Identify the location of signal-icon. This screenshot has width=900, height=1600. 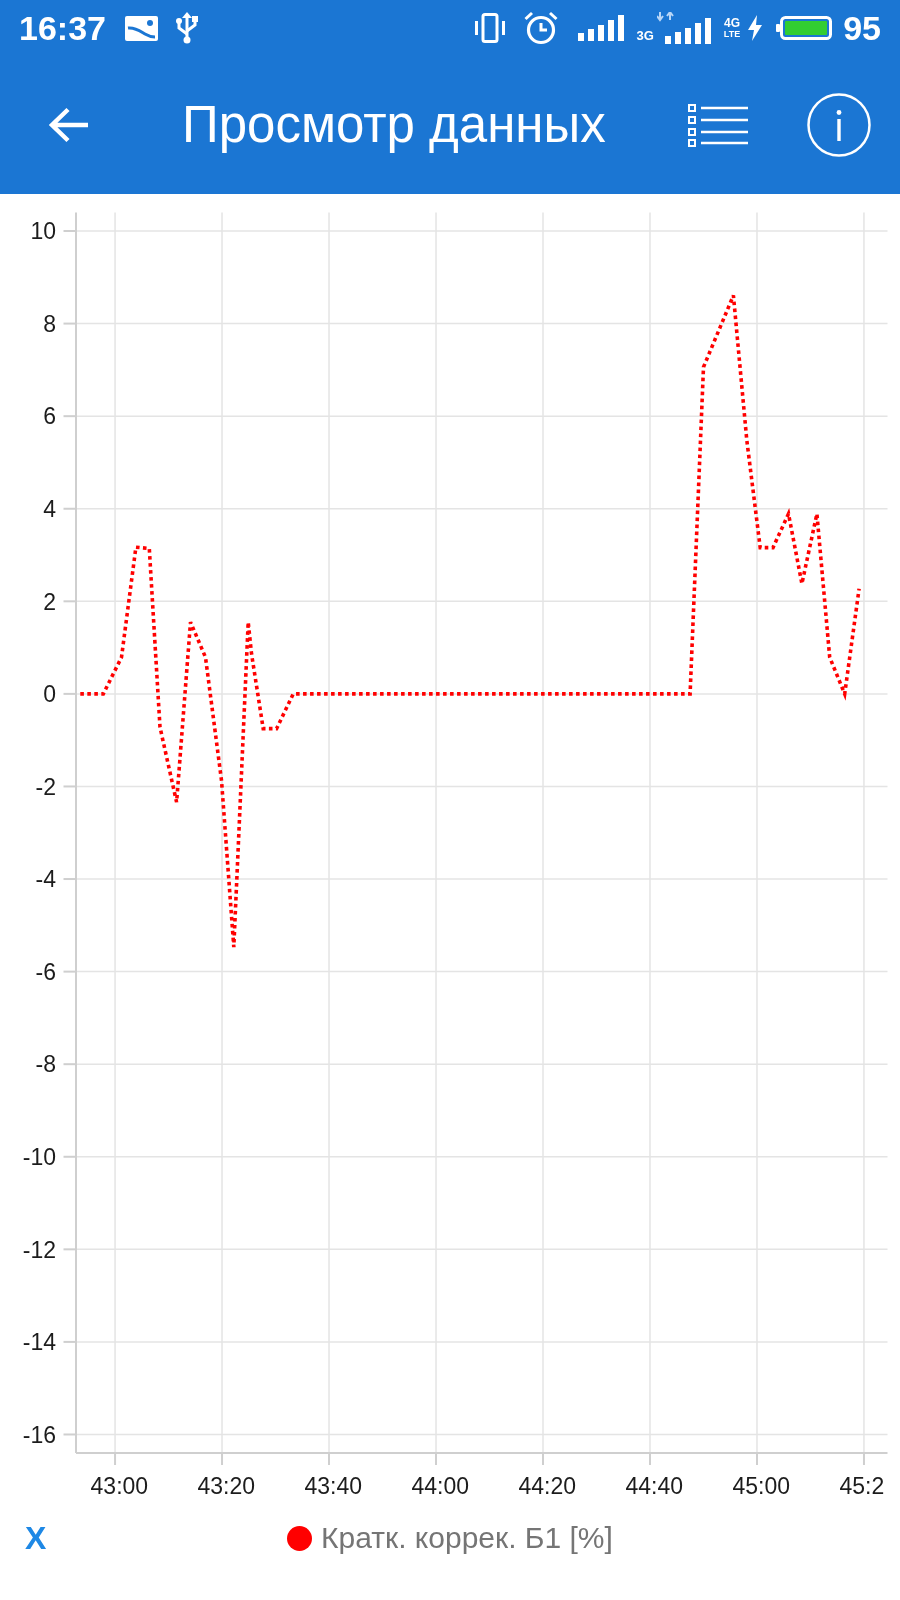
(601, 28).